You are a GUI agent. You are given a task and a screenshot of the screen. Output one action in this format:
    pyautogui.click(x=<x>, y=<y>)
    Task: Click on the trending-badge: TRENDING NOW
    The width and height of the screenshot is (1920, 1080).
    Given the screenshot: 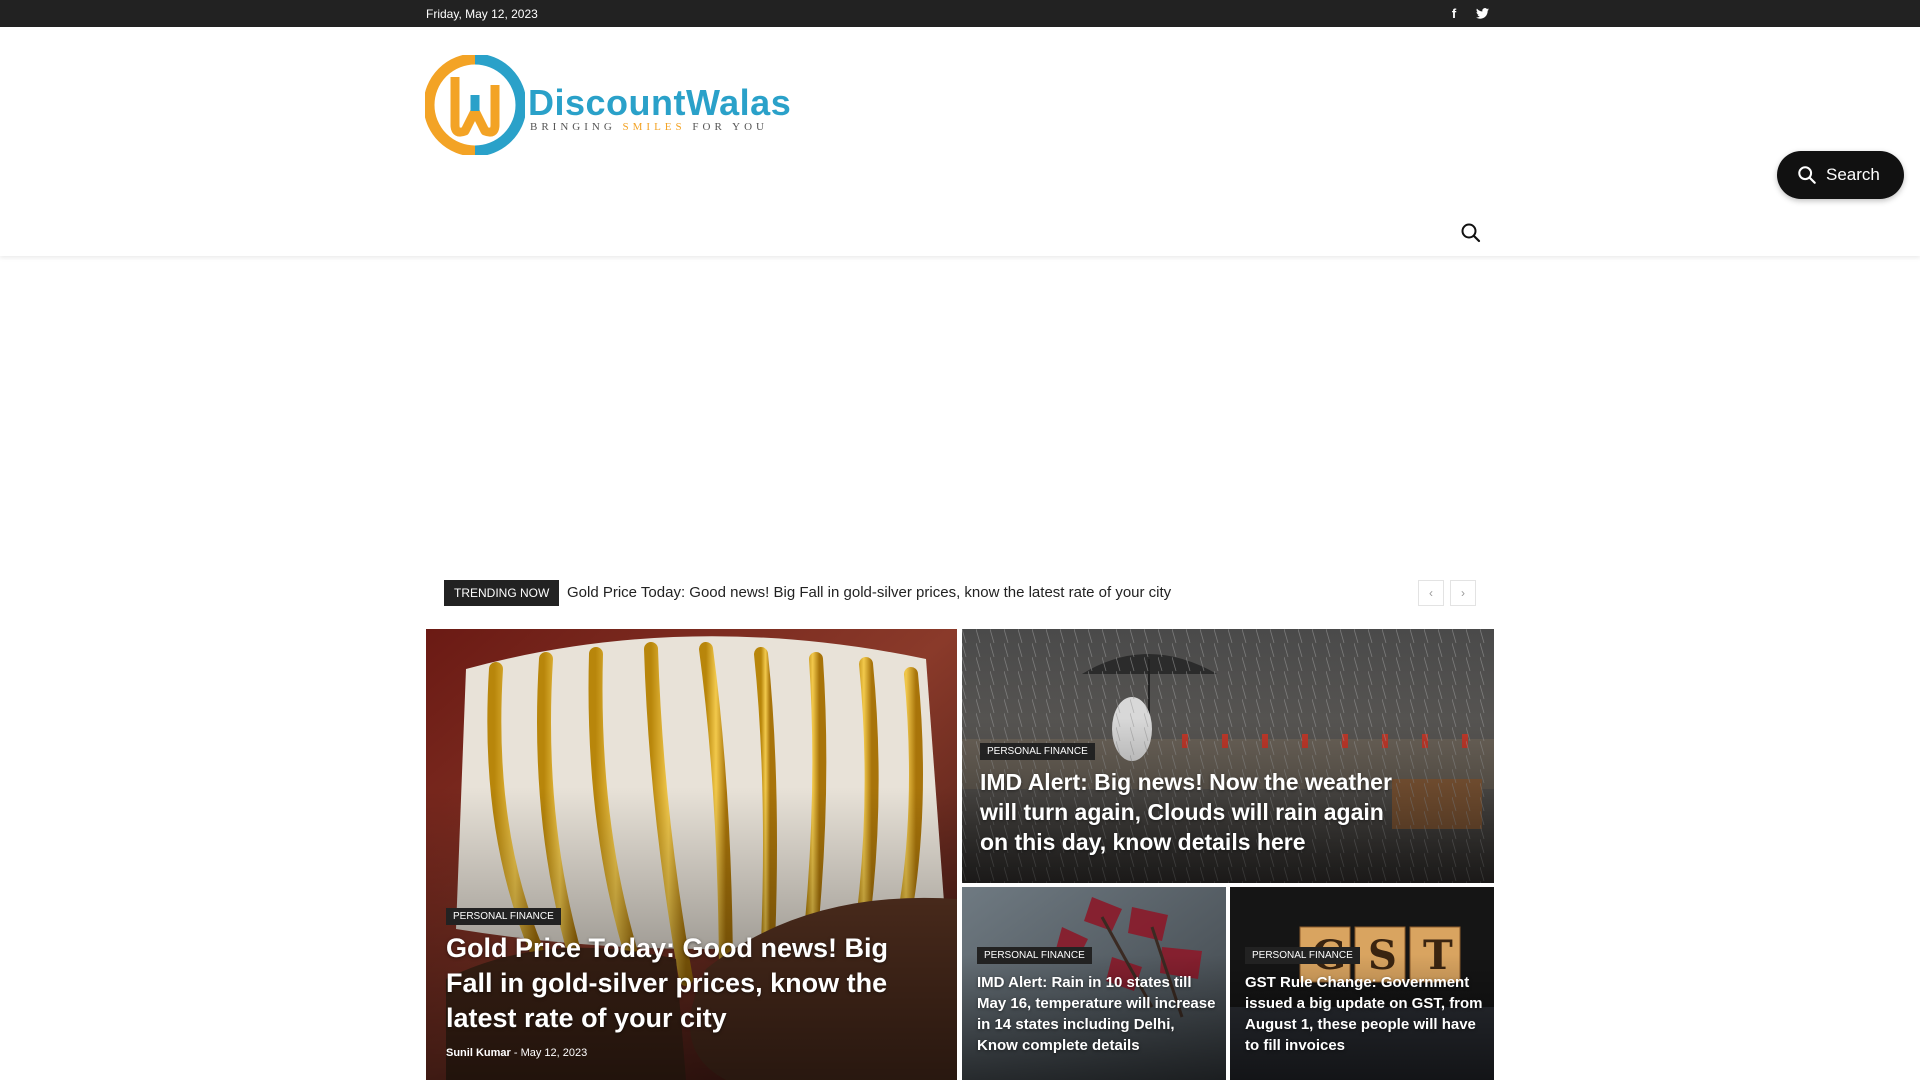 What is the action you would take?
    pyautogui.click(x=502, y=593)
    